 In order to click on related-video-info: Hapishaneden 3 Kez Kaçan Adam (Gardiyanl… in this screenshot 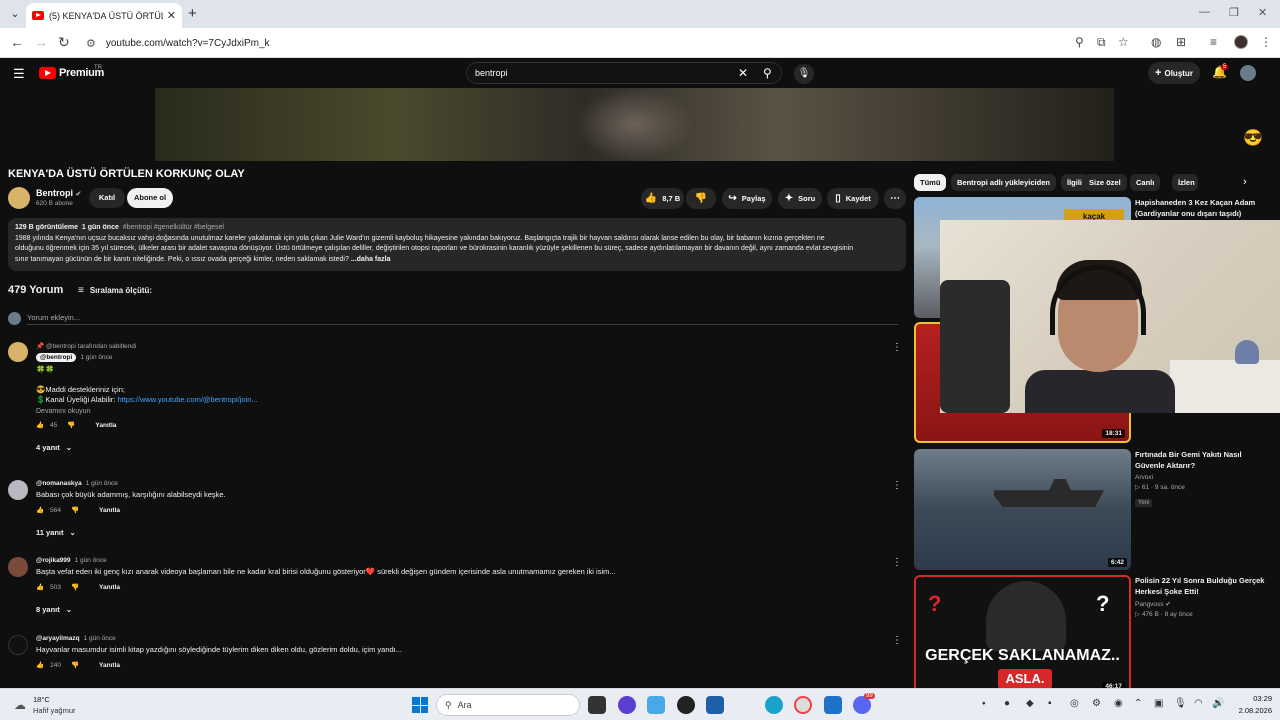, I will do `click(1202, 208)`.